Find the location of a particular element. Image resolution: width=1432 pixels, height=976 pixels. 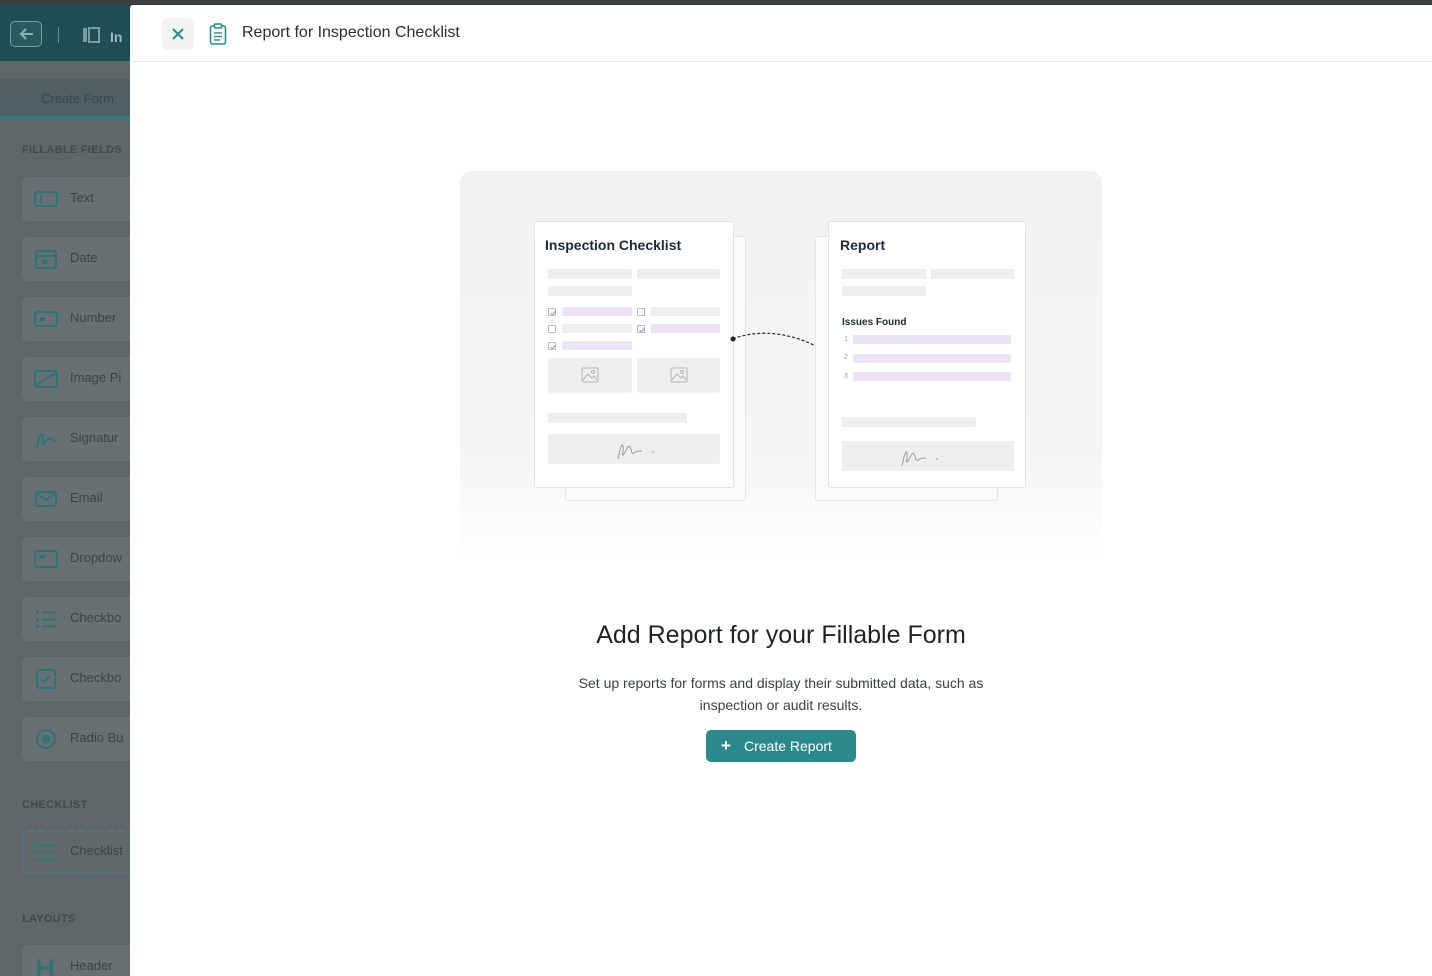

issue-number: 1 is located at coordinates (846, 339).